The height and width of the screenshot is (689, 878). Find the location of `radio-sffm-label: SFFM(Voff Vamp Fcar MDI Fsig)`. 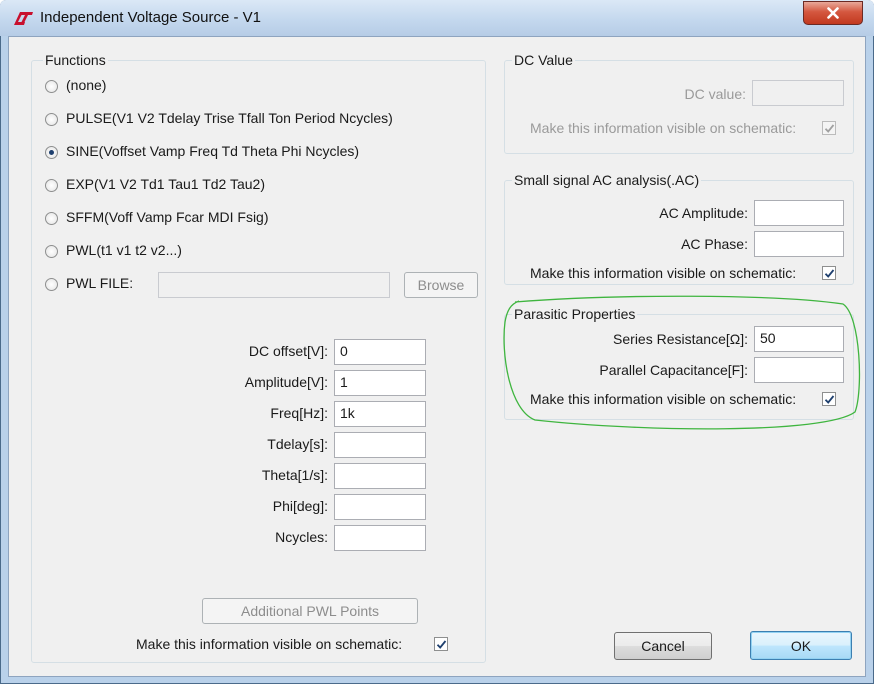

radio-sffm-label: SFFM(Voff Vamp Fcar MDI Fsig) is located at coordinates (167, 217).